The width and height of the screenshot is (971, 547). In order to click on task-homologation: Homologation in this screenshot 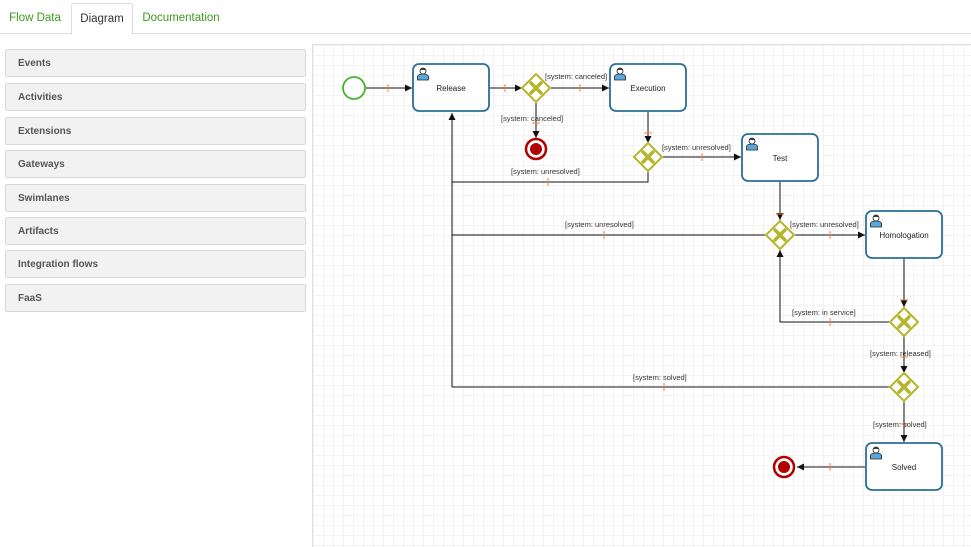, I will do `click(904, 234)`.